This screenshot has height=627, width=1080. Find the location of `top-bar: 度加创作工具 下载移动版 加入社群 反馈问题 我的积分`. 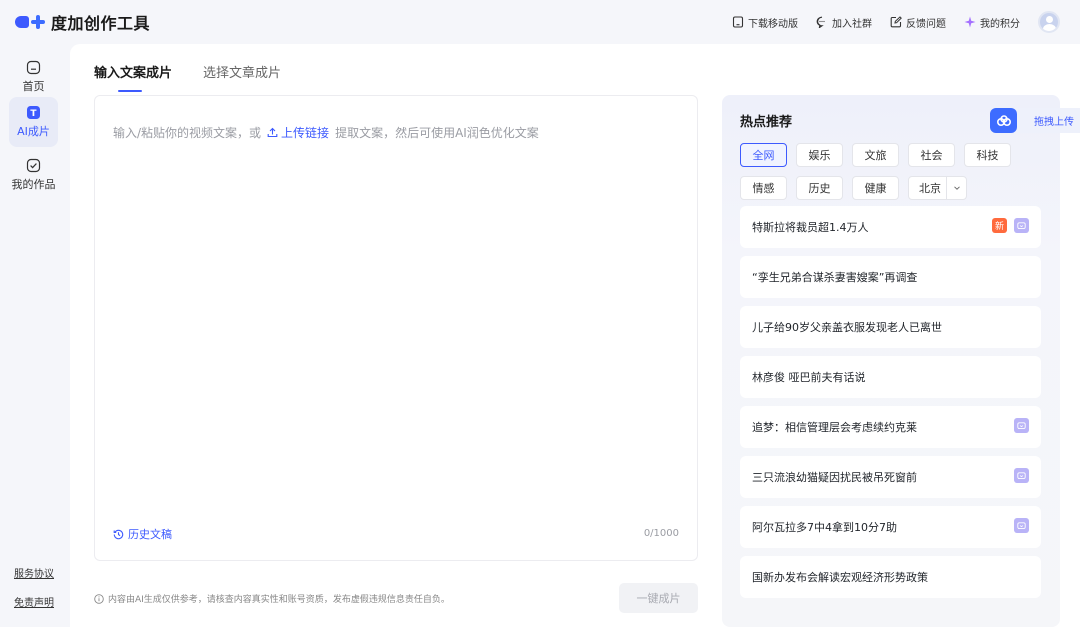

top-bar: 度加创作工具 下载移动版 加入社群 反馈问题 我的积分 is located at coordinates (540, 22).